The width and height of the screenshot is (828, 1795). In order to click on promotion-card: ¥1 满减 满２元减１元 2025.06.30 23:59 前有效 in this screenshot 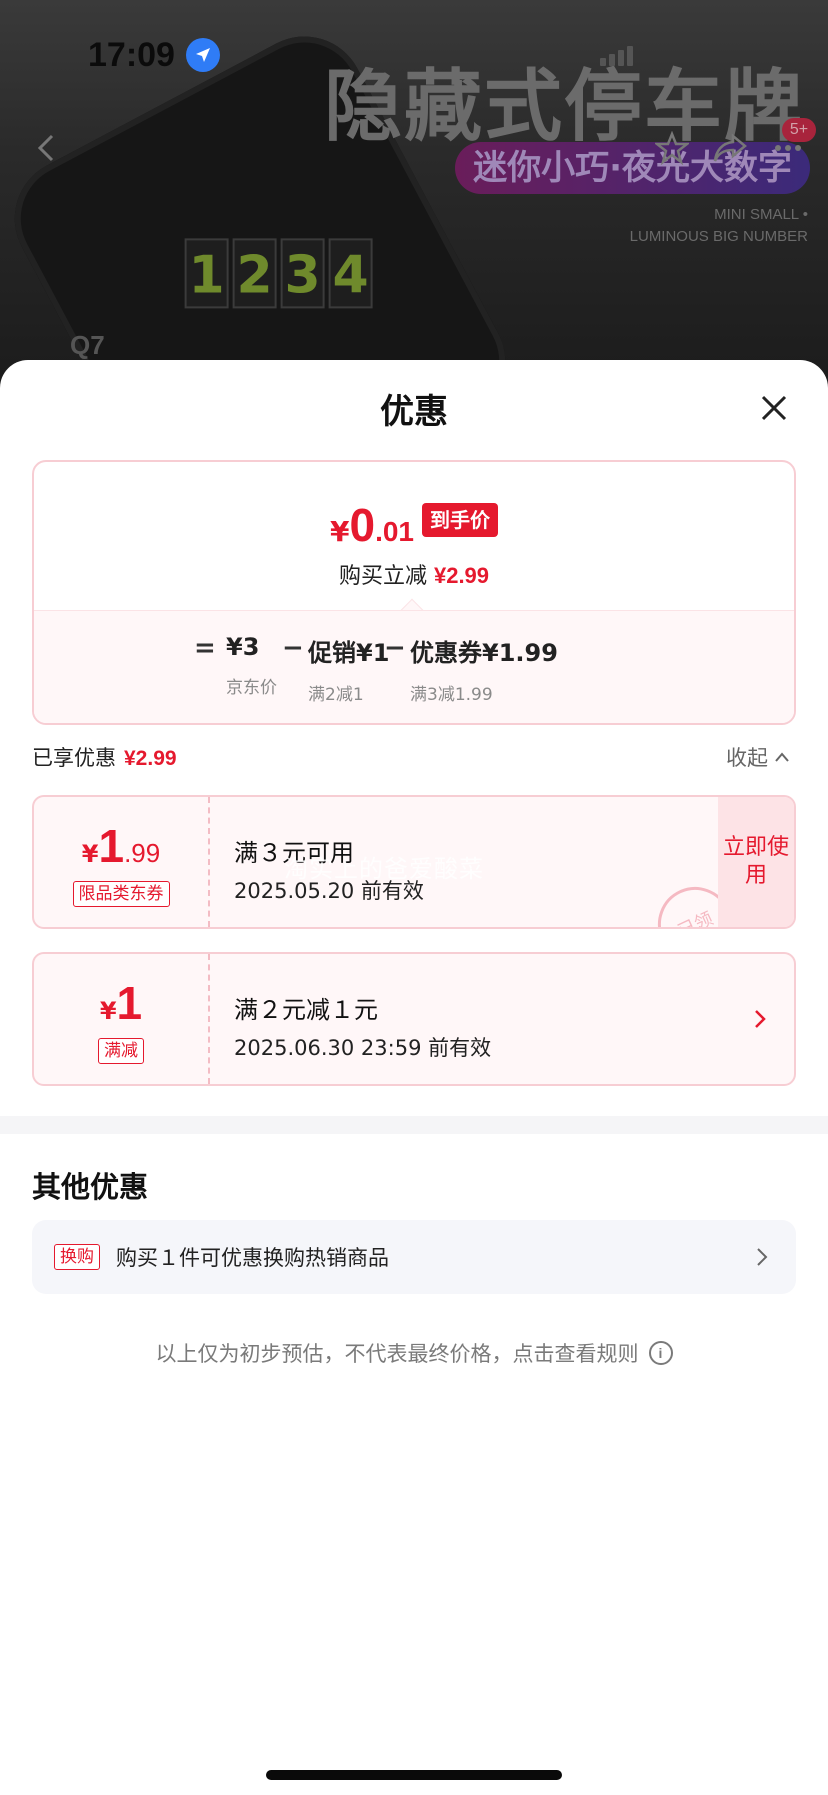, I will do `click(414, 1019)`.